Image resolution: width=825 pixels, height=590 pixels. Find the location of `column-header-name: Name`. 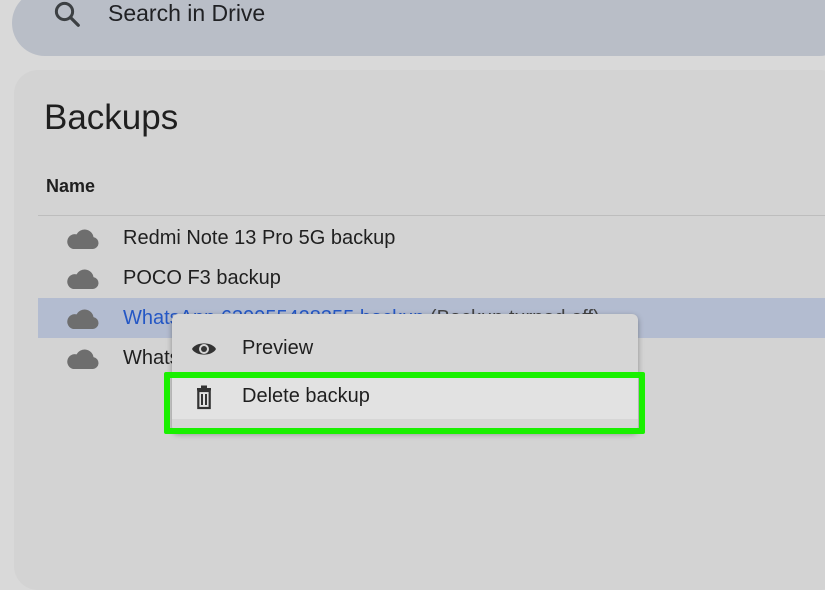

column-header-name: Name is located at coordinates (70, 186).